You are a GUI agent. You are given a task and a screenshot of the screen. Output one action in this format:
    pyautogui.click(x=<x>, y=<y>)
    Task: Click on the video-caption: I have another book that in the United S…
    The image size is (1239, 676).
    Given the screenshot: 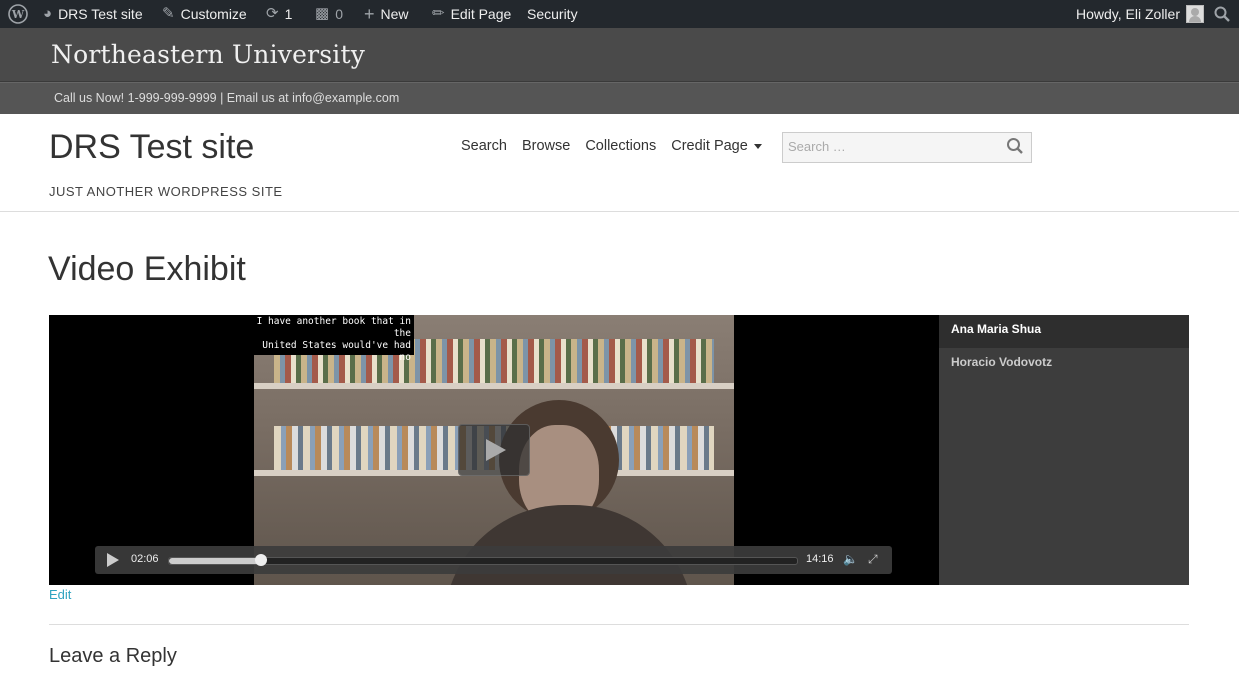 What is the action you would take?
    pyautogui.click(x=334, y=339)
    